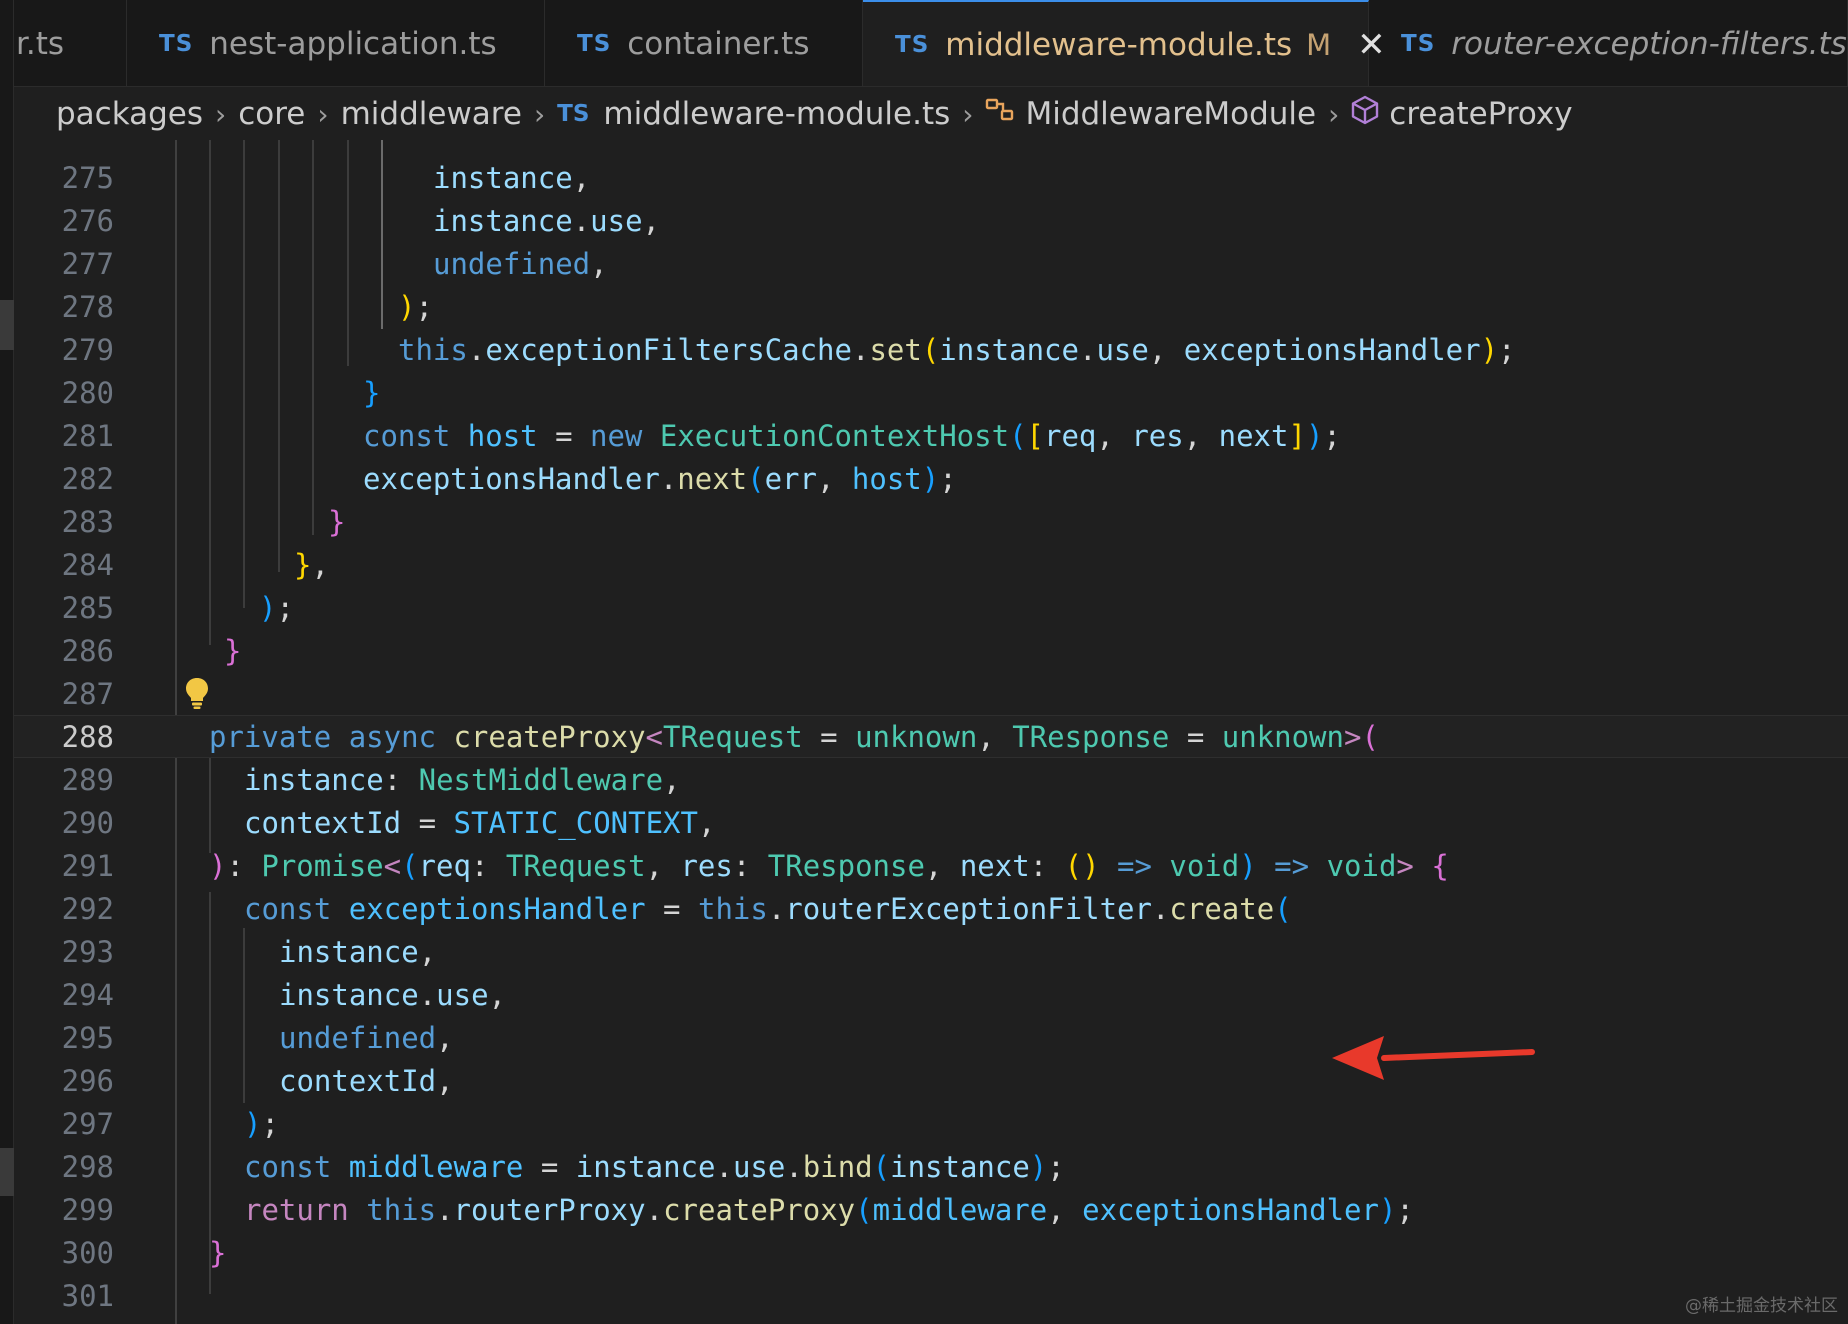  Describe the element at coordinates (480, 822) in the screenshot. I see `code-text: contextId = STATIC_CONTEXT,` at that location.